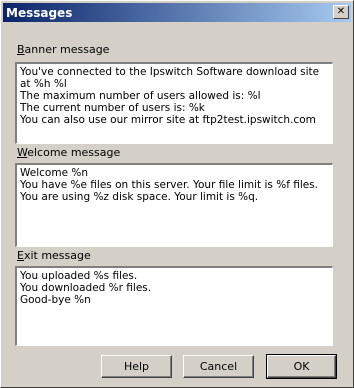 This screenshot has width=354, height=388. I want to click on welcome-message-label: Welcome message, so click(68, 152).